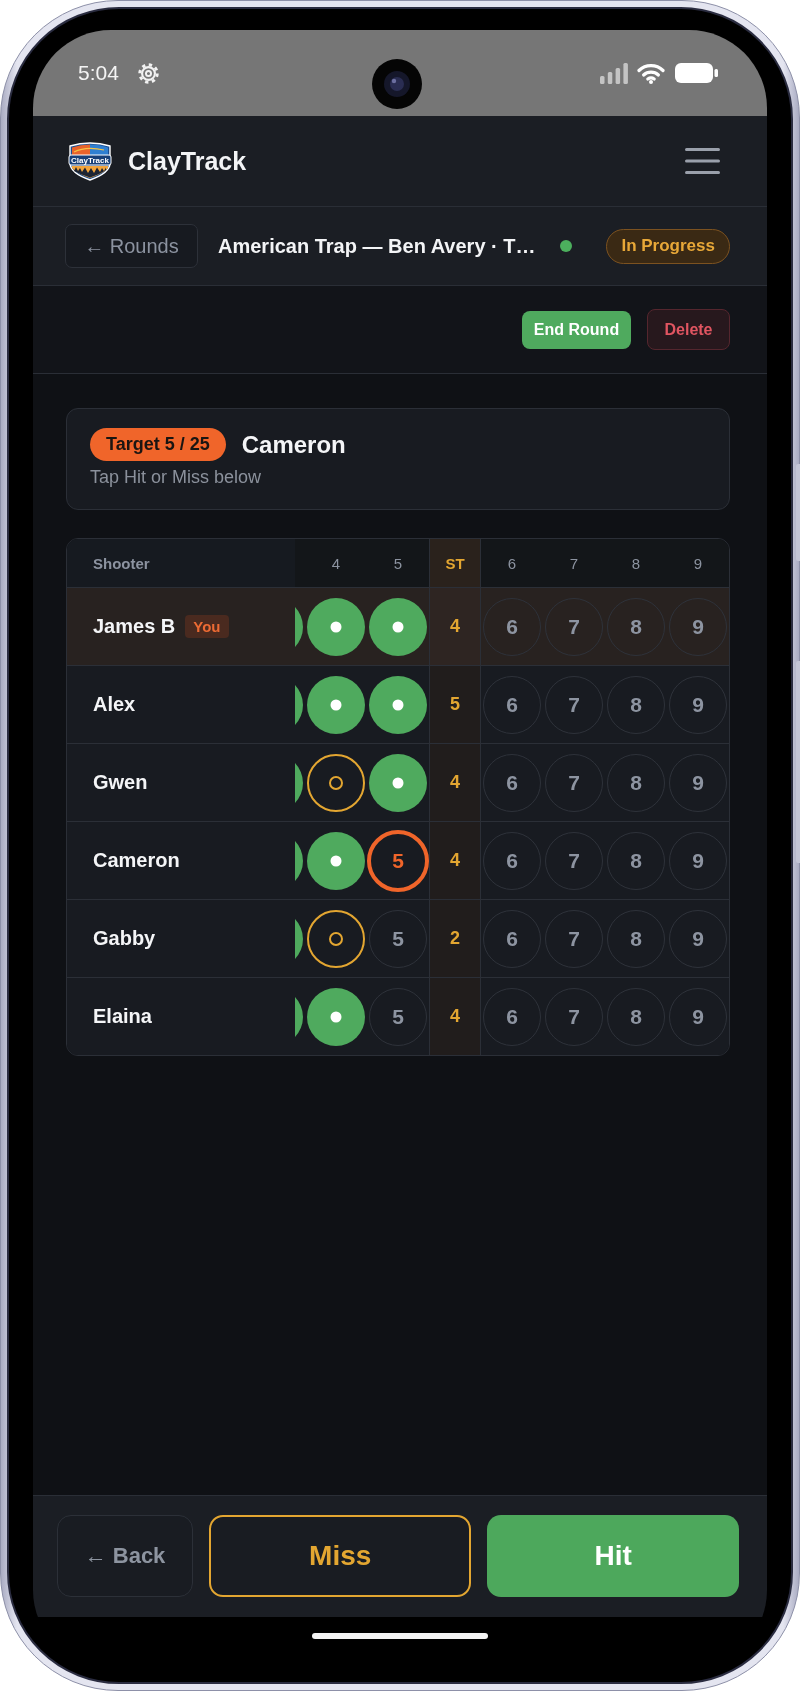 The image size is (800, 1691). I want to click on shooter-name: James B, so click(134, 626).